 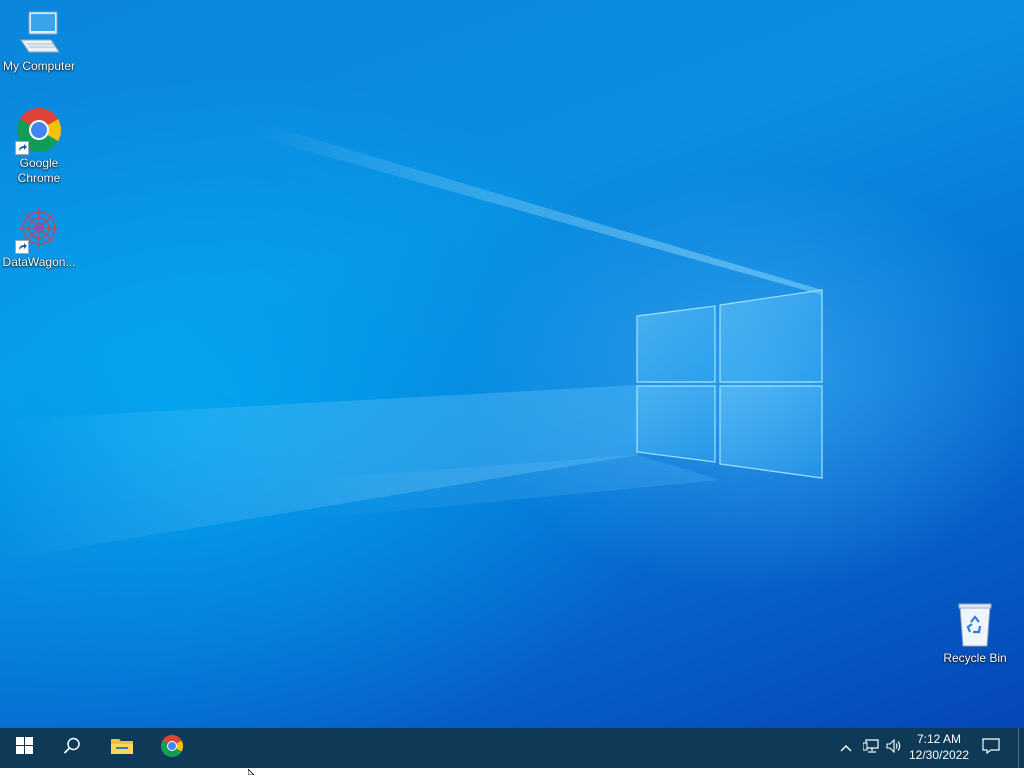 I want to click on desktop-icon-google-chrome: Google Chrome, so click(x=39, y=146).